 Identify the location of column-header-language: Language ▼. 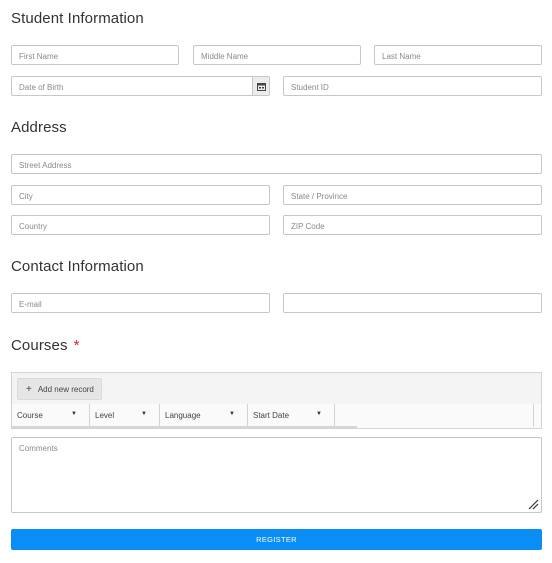
(204, 415).